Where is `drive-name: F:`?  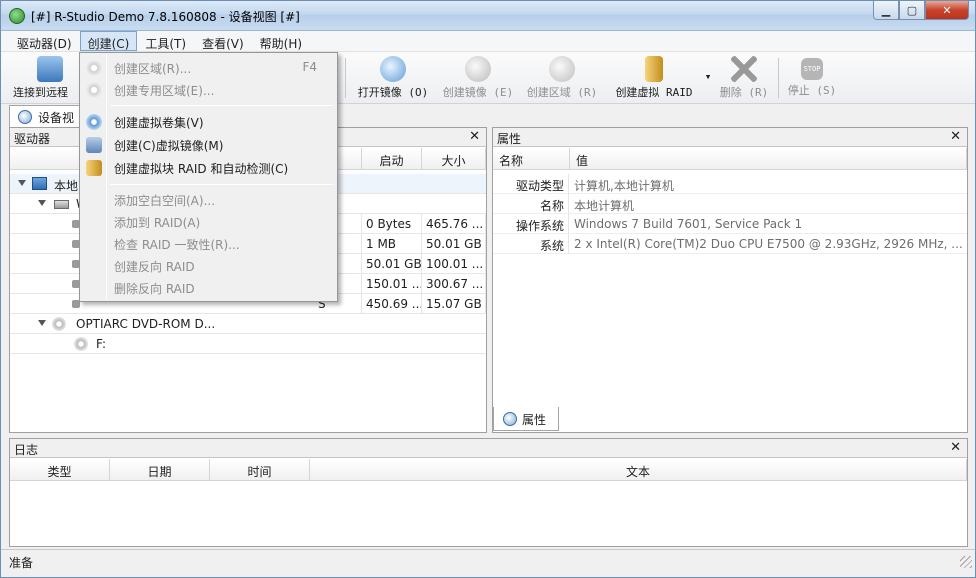
drive-name: F: is located at coordinates (101, 344).